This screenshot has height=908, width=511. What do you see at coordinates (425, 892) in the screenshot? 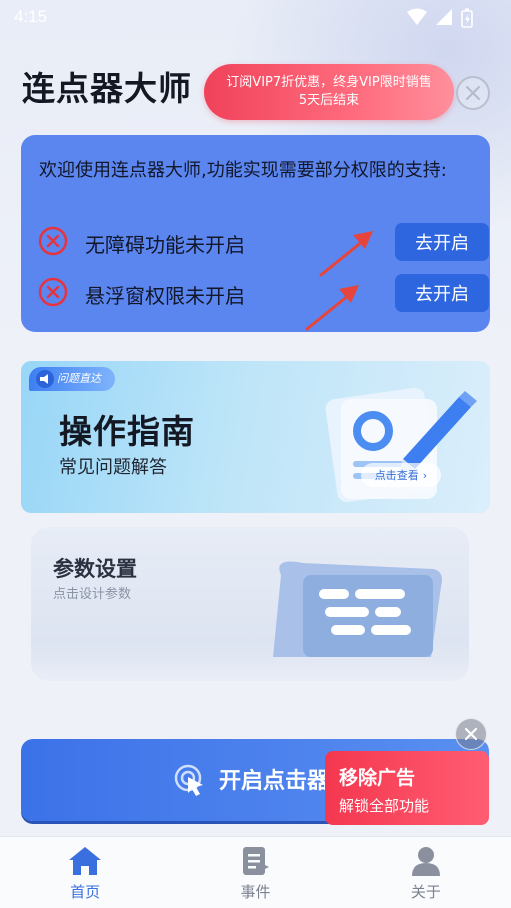
I see `nav-label: 关于` at bounding box center [425, 892].